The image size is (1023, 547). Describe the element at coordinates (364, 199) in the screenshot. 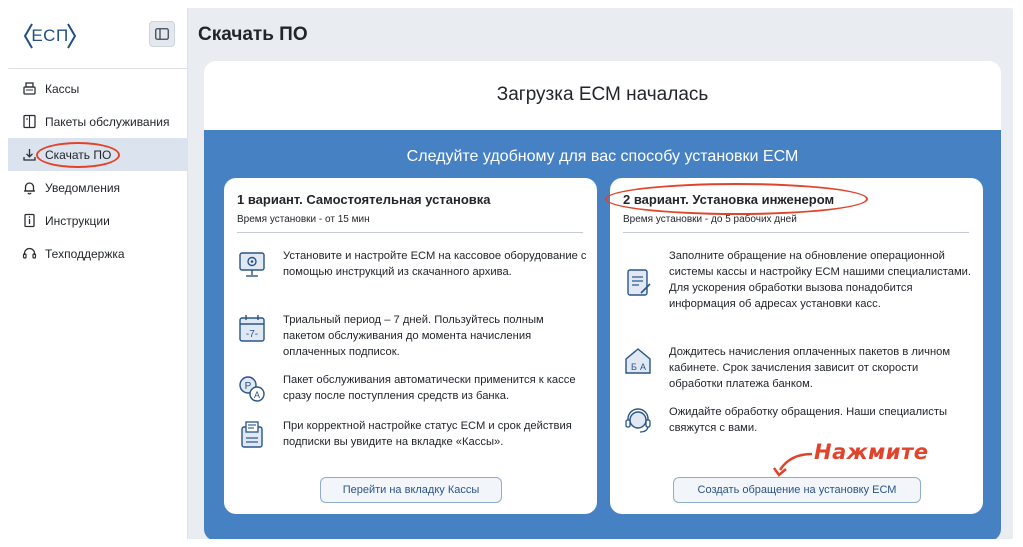

I see `variant-title: 1 вариант. Самостоятельная установка` at that location.